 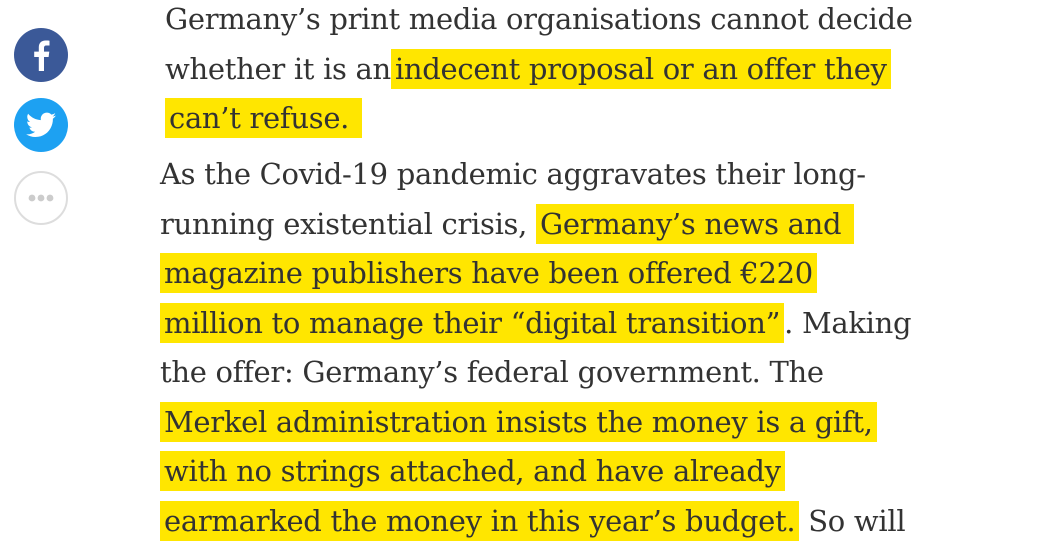 What do you see at coordinates (344, 223) in the screenshot?
I see `text-run: running existential crisis,` at bounding box center [344, 223].